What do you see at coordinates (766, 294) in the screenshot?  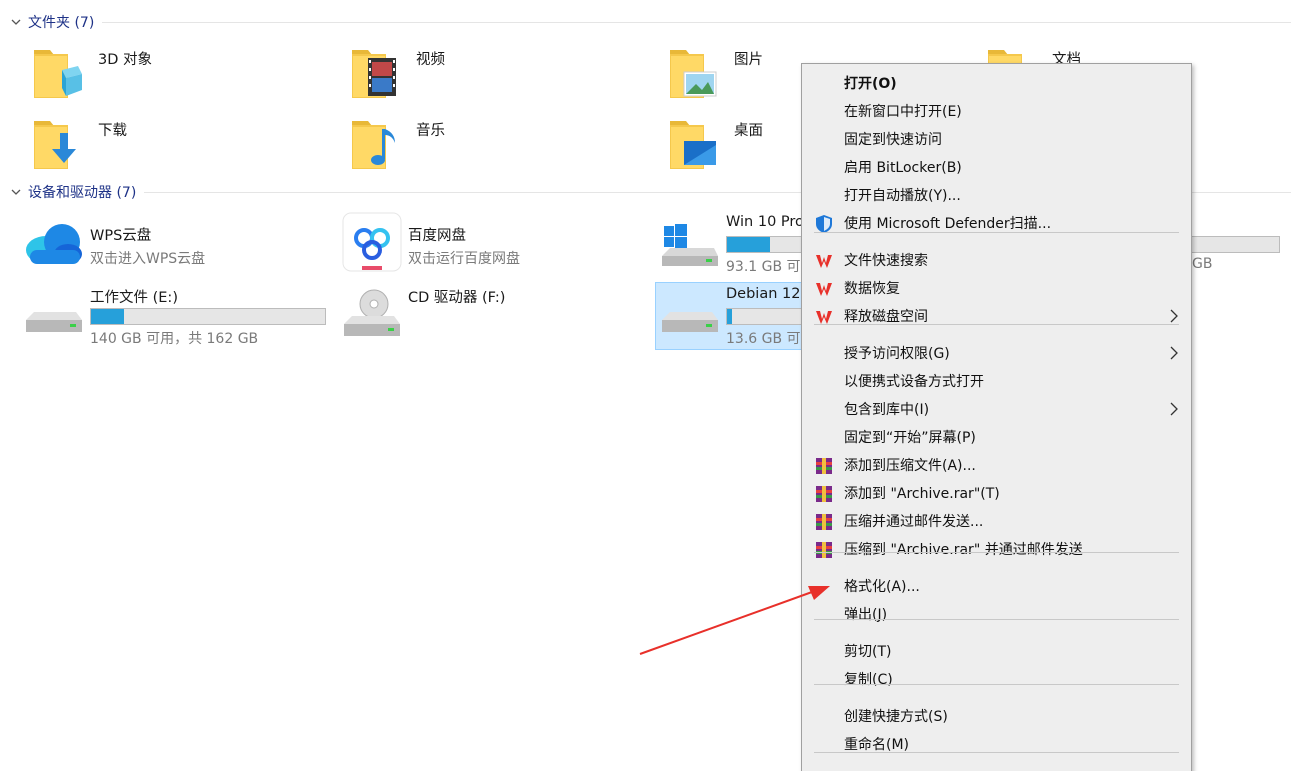 I see `drive-name: Debian 12.` at bounding box center [766, 294].